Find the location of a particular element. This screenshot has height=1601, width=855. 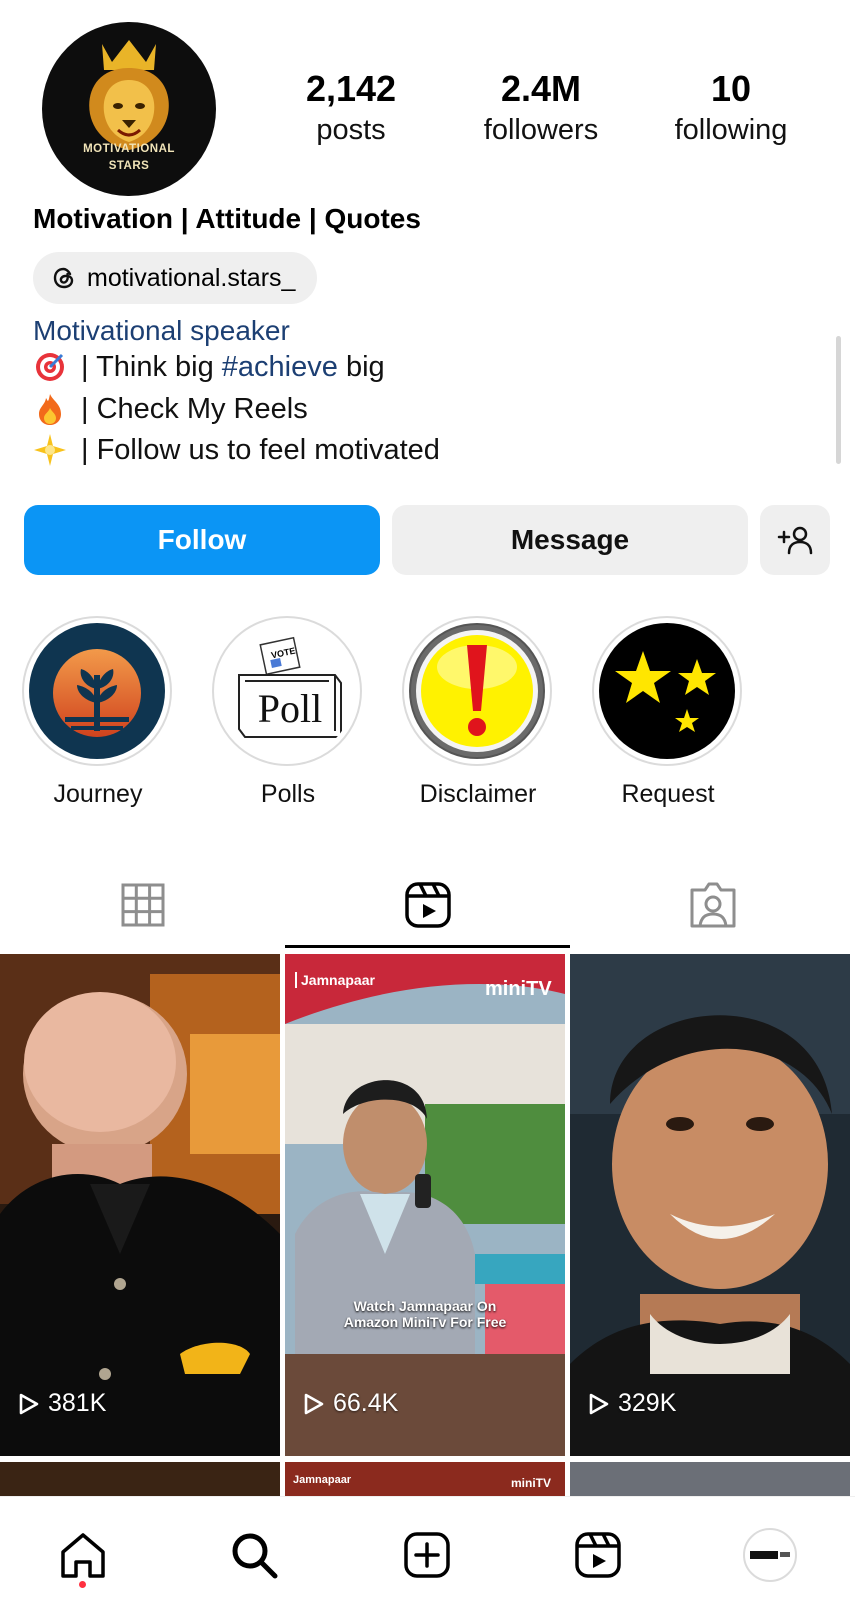

reel-views-text: 66.4K is located at coordinates (366, 1403).